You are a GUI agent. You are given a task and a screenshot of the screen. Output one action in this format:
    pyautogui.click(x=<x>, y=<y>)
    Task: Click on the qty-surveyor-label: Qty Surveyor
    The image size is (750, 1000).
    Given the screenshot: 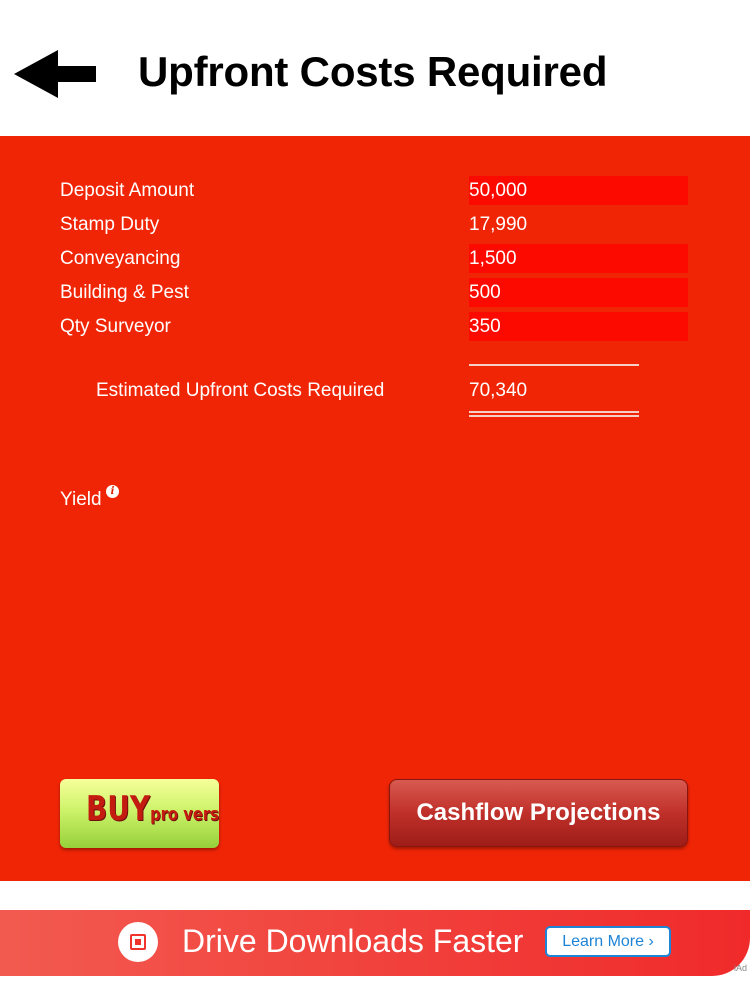 What is the action you would take?
    pyautogui.click(x=115, y=326)
    